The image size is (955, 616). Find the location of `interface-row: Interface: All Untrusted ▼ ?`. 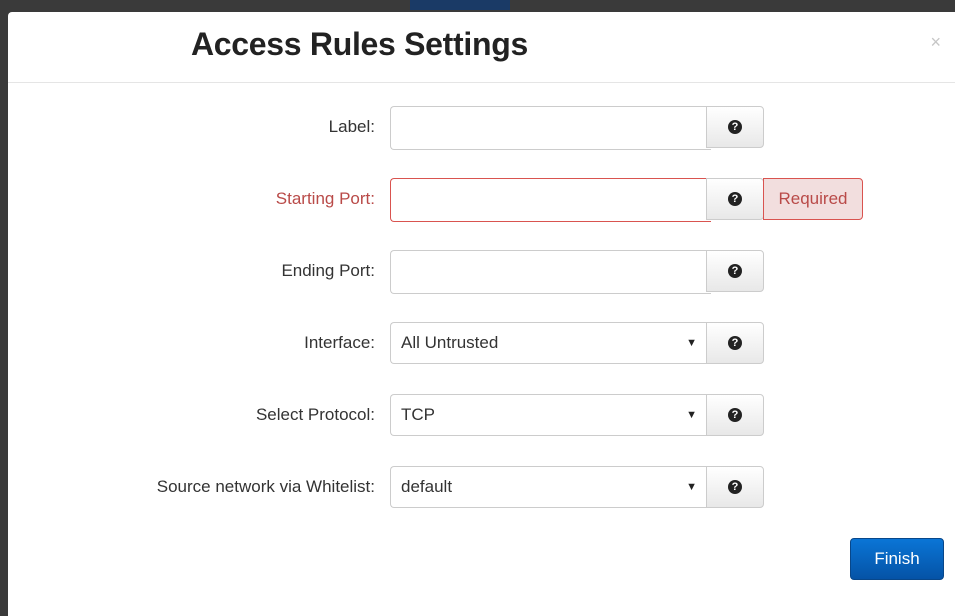

interface-row: Interface: All Untrusted ▼ ? is located at coordinates (481, 343).